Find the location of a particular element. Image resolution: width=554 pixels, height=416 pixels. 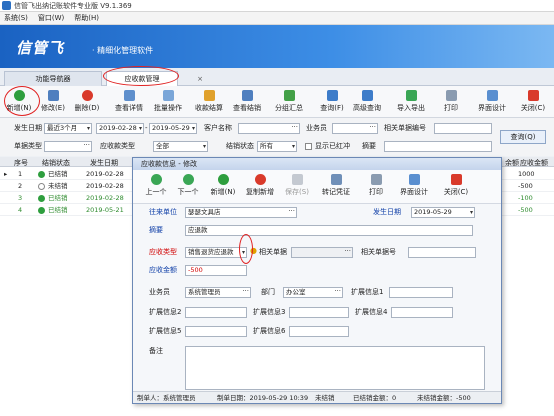

staff-field: 系统管理员 ··· is located at coordinates (218, 292).